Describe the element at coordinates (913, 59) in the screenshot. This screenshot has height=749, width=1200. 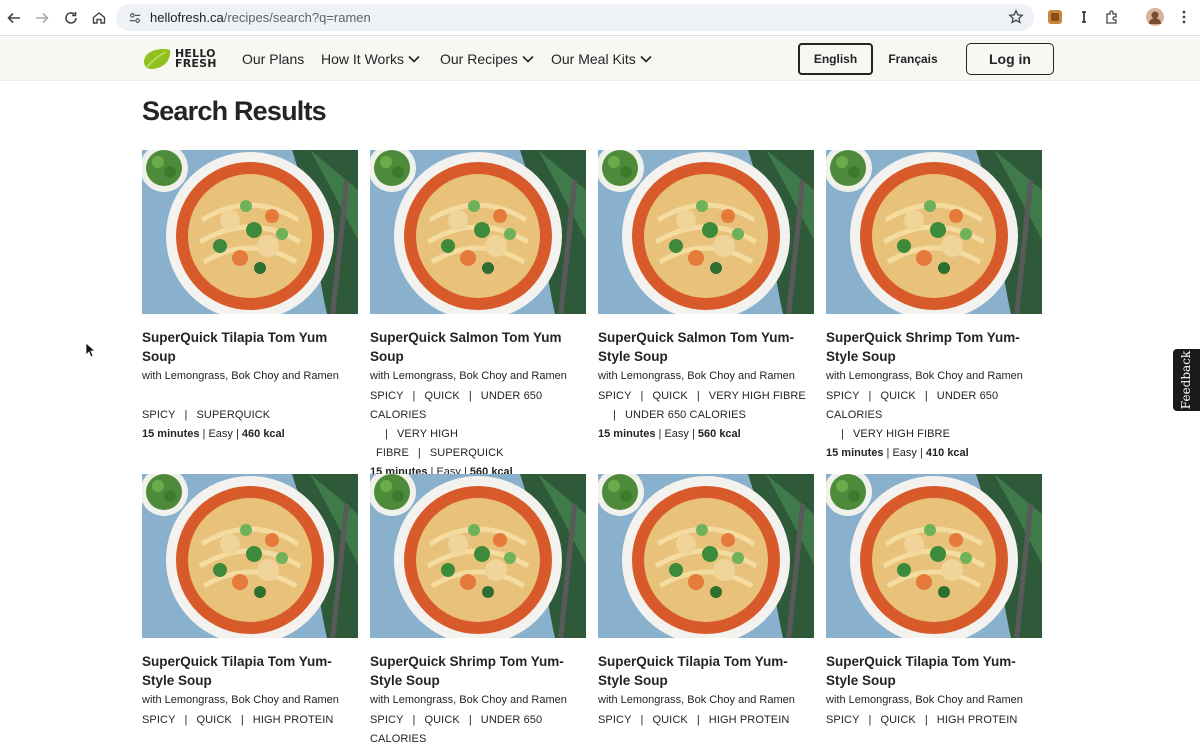
I see `language-french-button: Français` at that location.